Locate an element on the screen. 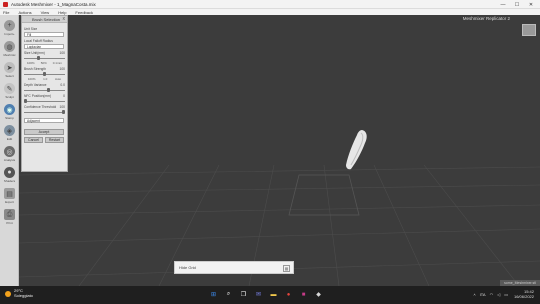  clock: 15:42 16/06/2022 is located at coordinates (524, 294).